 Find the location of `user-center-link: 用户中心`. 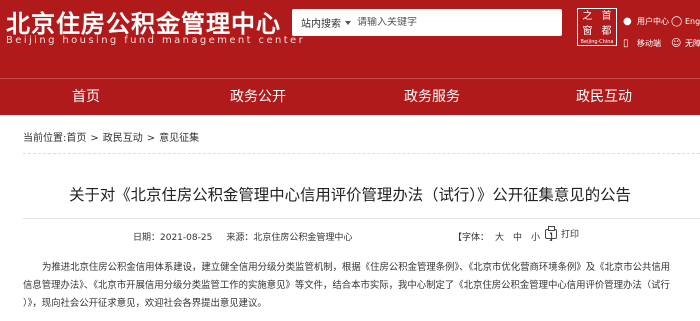

user-center-link: 用户中心 is located at coordinates (654, 21).